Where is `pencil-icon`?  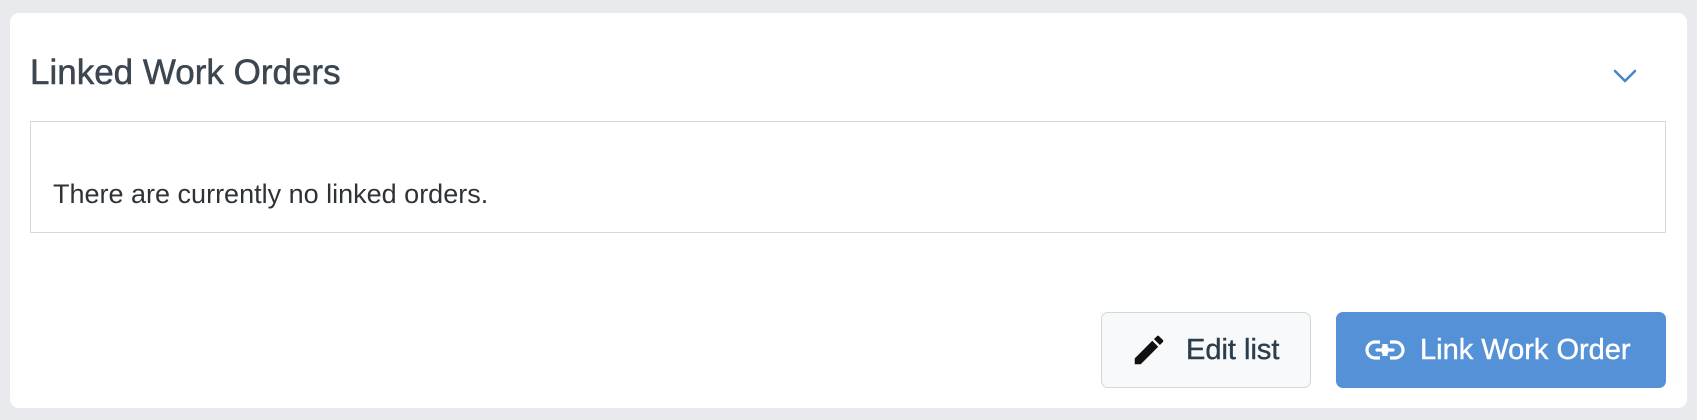 pencil-icon is located at coordinates (1149, 350).